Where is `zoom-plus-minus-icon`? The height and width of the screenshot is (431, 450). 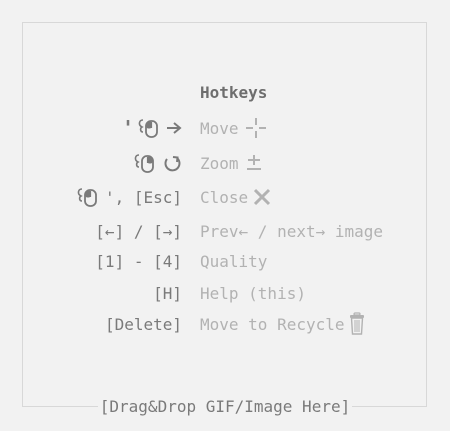 zoom-plus-minus-icon is located at coordinates (254, 163).